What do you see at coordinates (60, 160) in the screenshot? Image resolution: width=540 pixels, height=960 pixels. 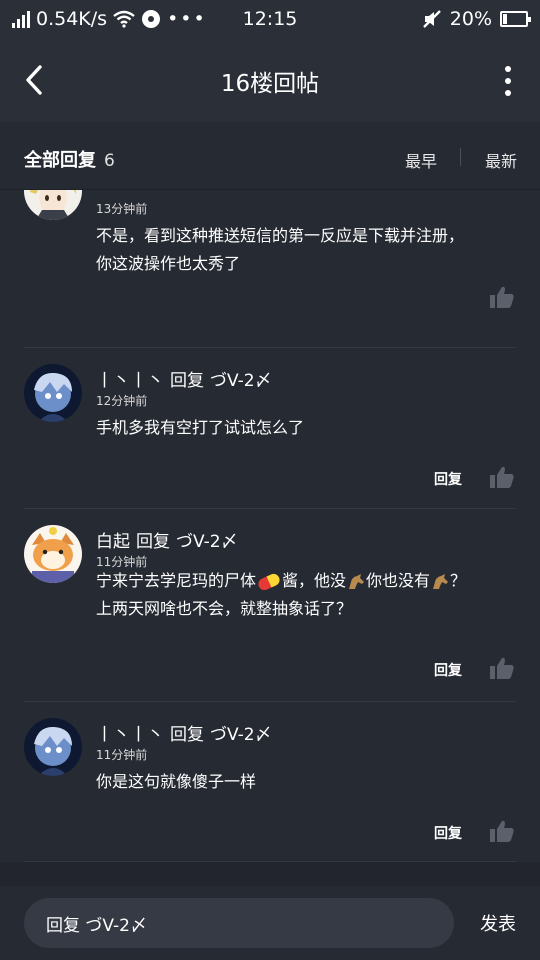 I see `all-replies-title: 全部回复` at bounding box center [60, 160].